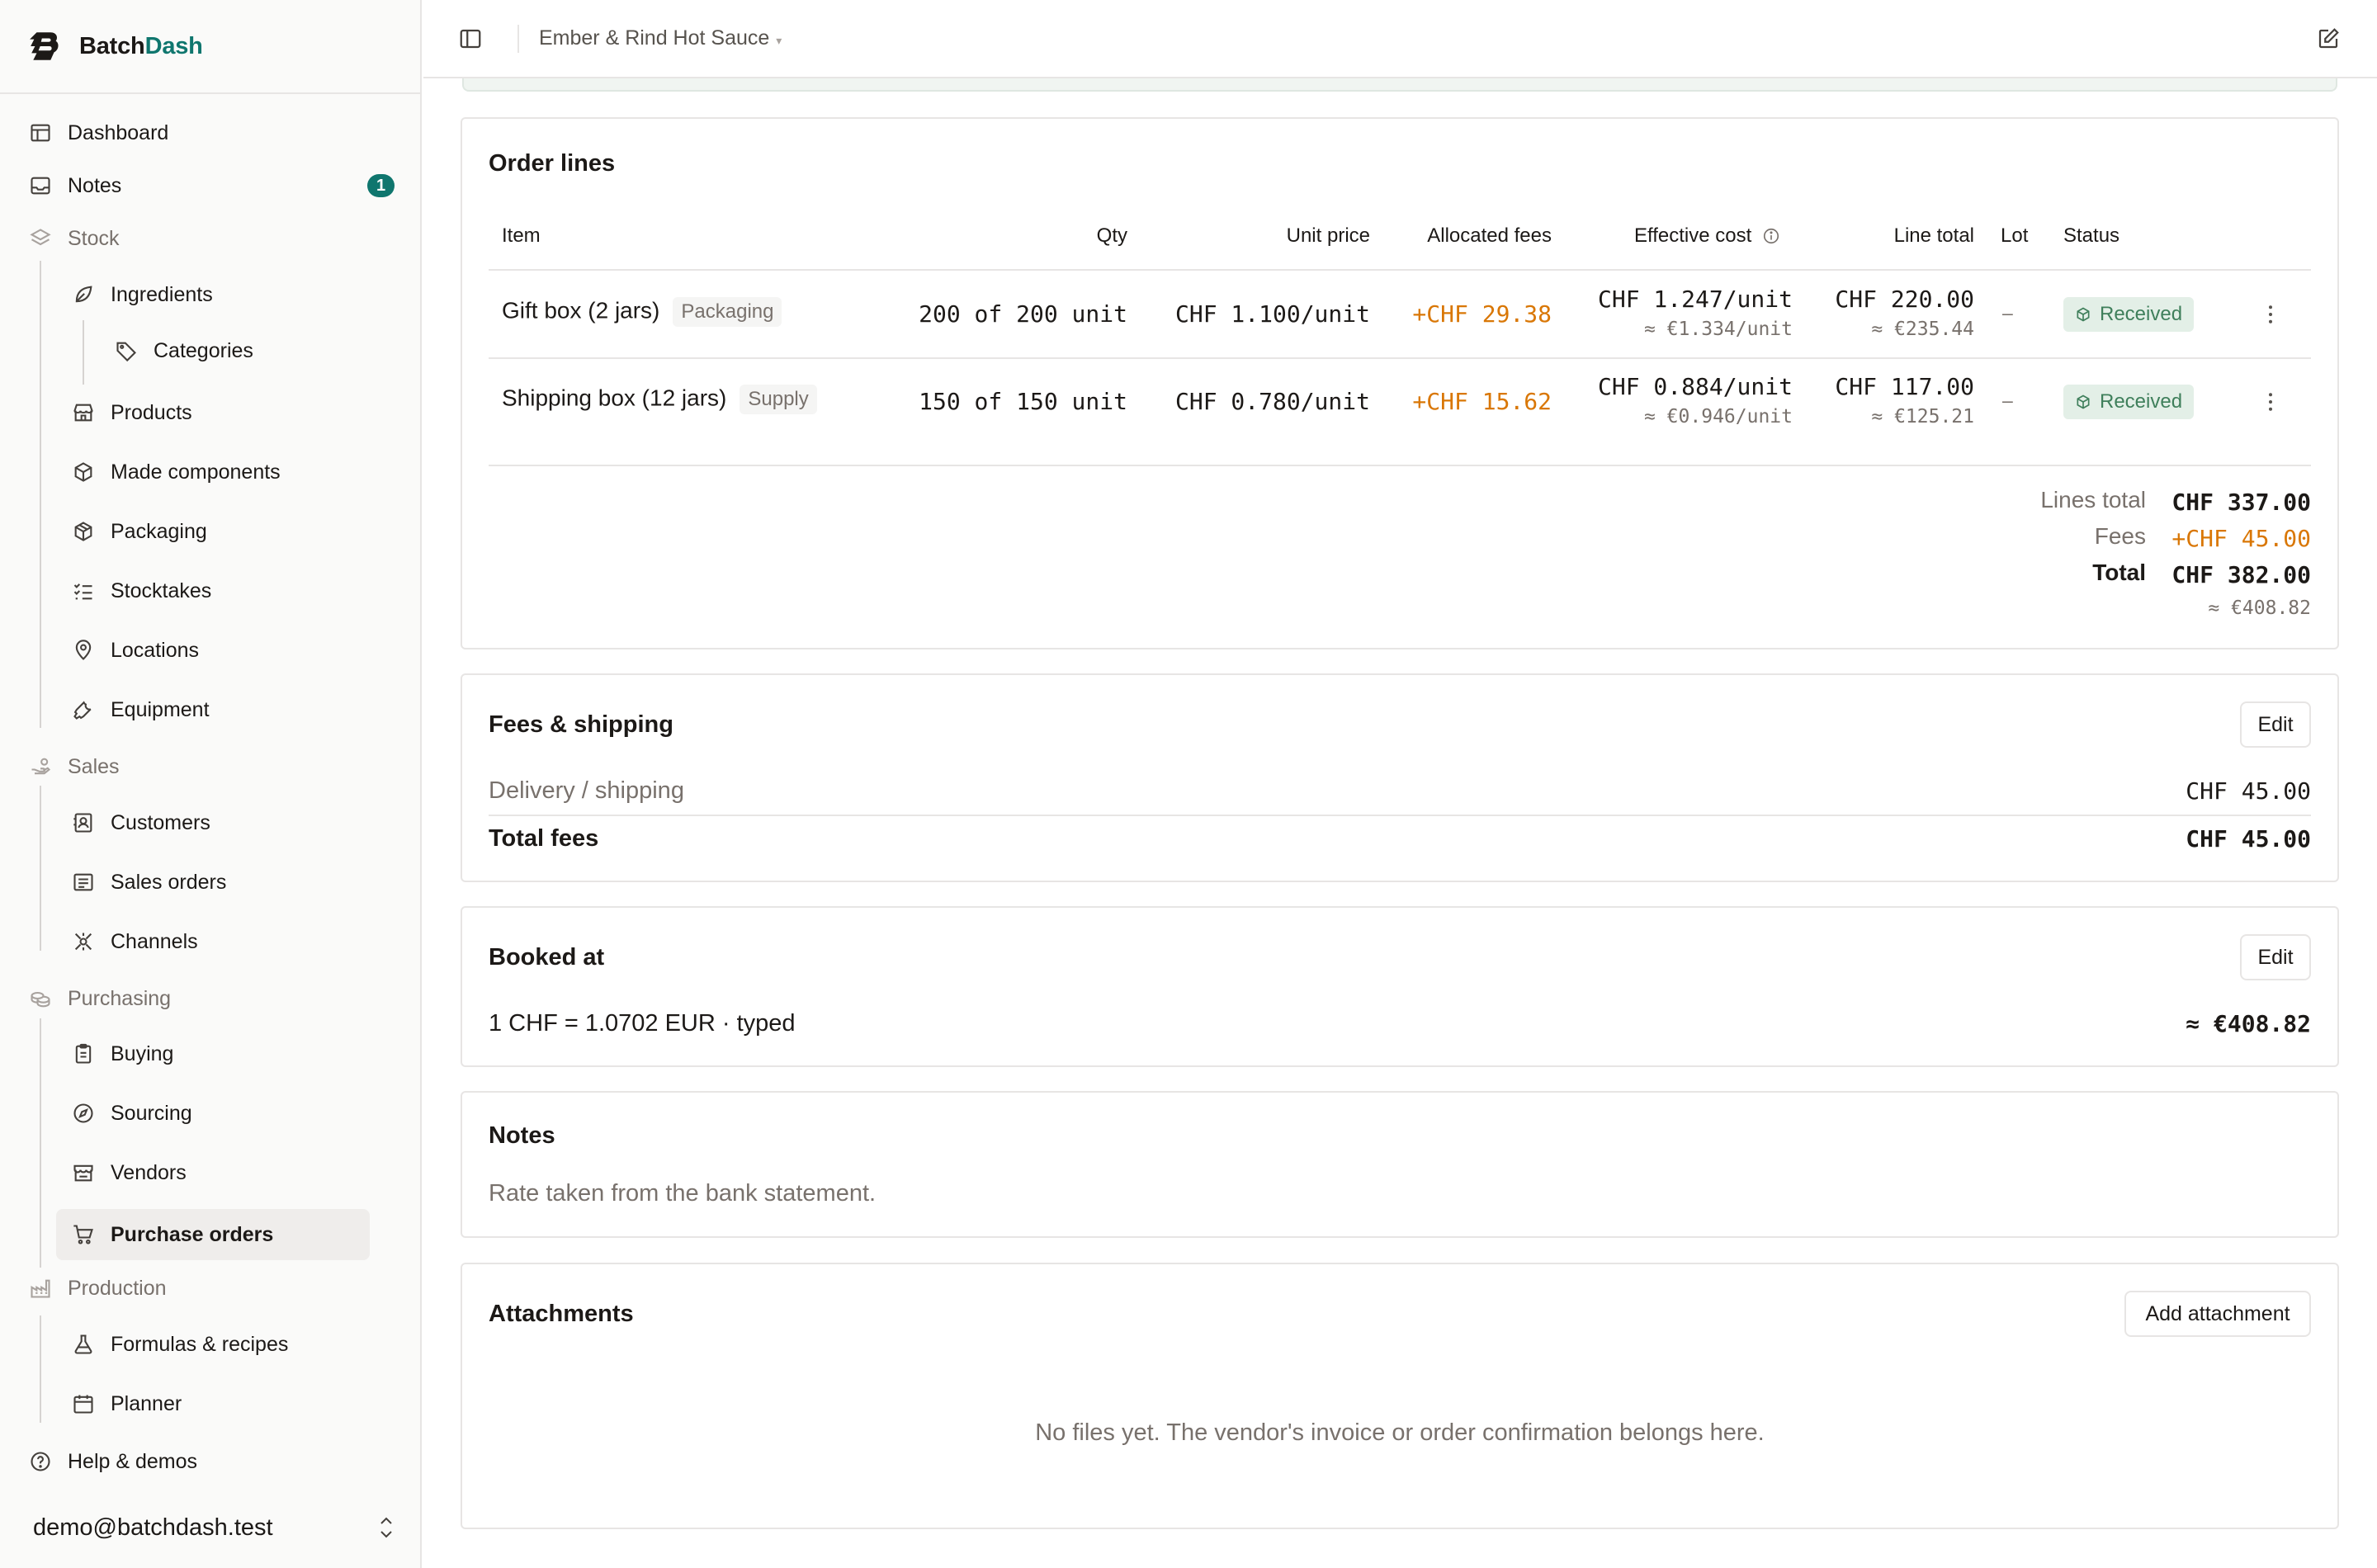 This screenshot has height=1568, width=2377. Describe the element at coordinates (1279, 236) in the screenshot. I see `col-header-unit-price: Unit price` at that location.